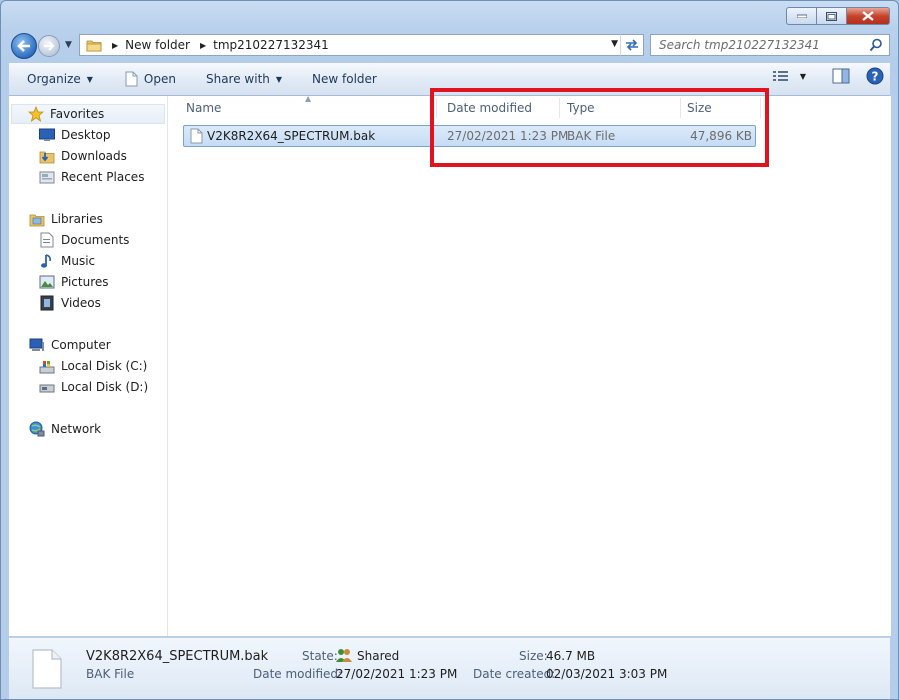 The height and width of the screenshot is (700, 899). I want to click on column-header-label: Date modified, so click(490, 108).